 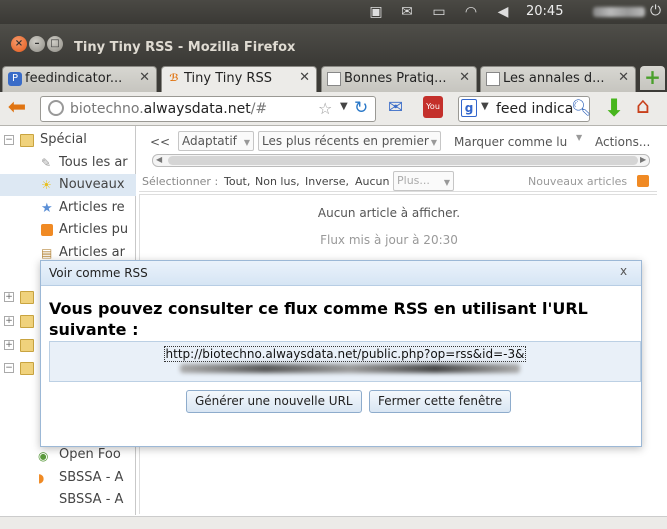 What do you see at coordinates (93, 229) in the screenshot?
I see `feed-published-articles: Articles pu` at bounding box center [93, 229].